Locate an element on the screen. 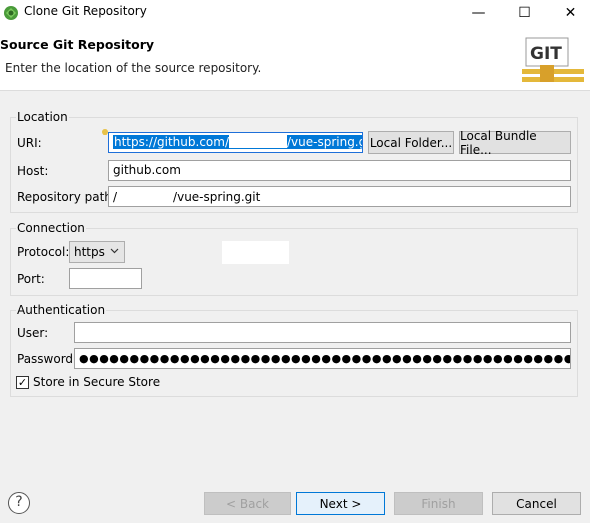 The image size is (590, 523). authentication-group-title: Authentication is located at coordinates (61, 310).